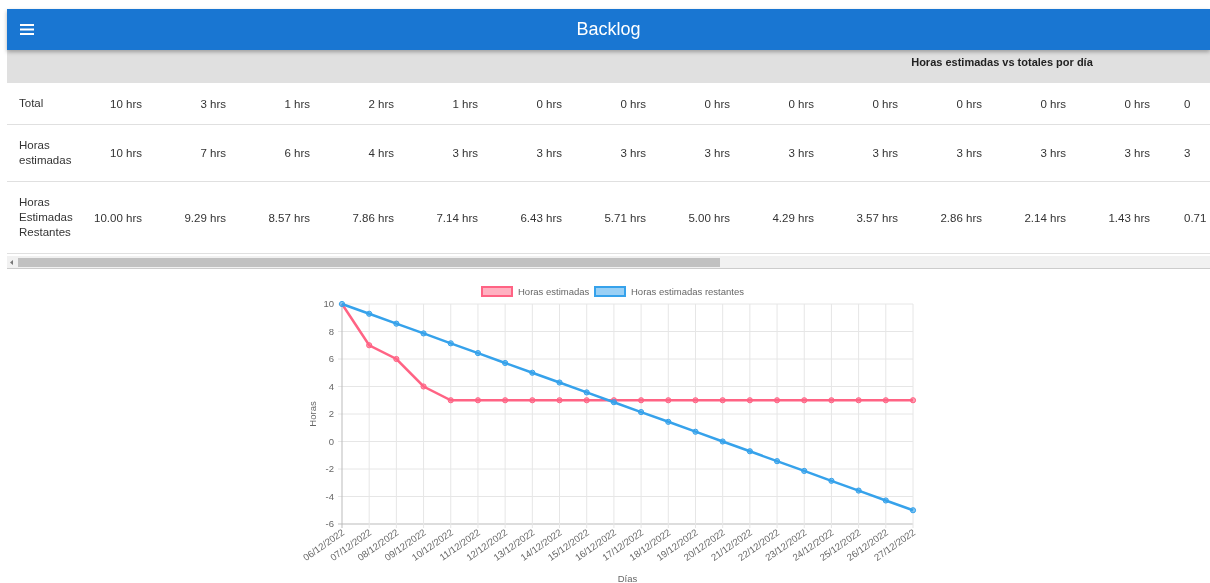 This screenshot has width=1210, height=583. Describe the element at coordinates (46, 153) in the screenshot. I see `row-label: Horas estimadas` at that location.